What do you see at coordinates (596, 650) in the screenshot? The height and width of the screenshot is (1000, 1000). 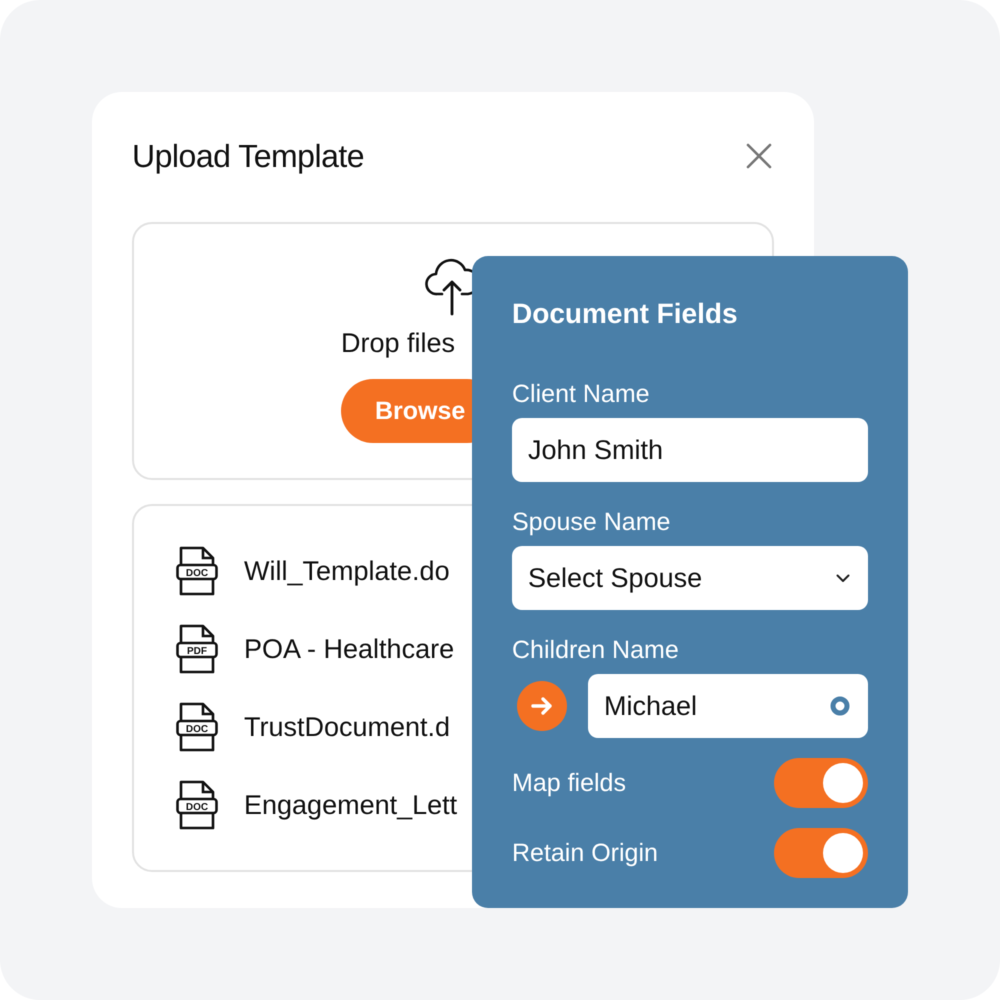 I see `field-label: Children Name` at bounding box center [596, 650].